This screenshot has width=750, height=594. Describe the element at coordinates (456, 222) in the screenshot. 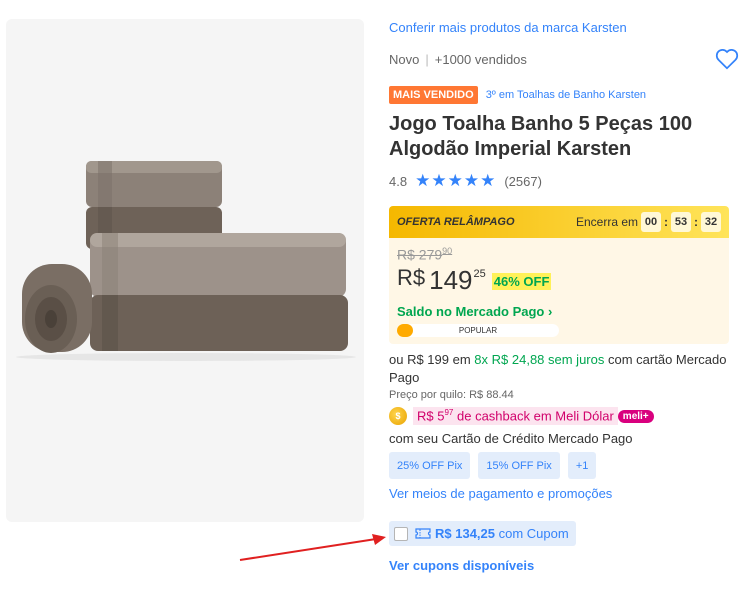

I see `flash-offer-label: OFERTA RELÂMPAGO` at that location.